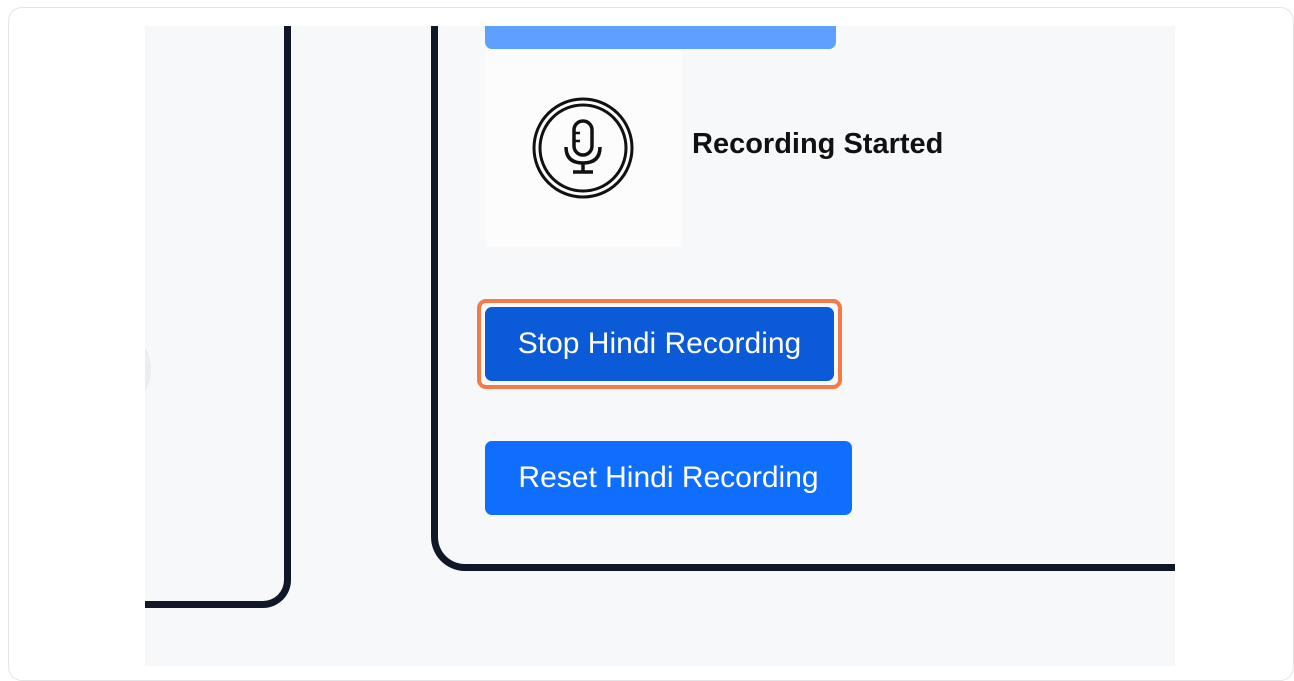 Image resolution: width=1294 pixels, height=681 pixels. Describe the element at coordinates (218, 317) in the screenshot. I see `left-panel` at that location.